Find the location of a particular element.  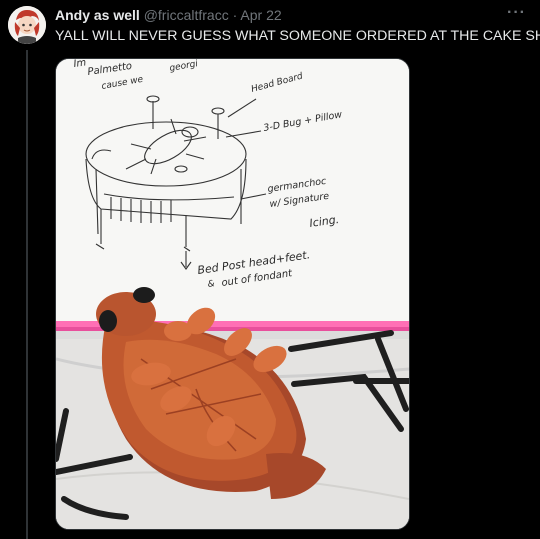

avatar is located at coordinates (27, 25).